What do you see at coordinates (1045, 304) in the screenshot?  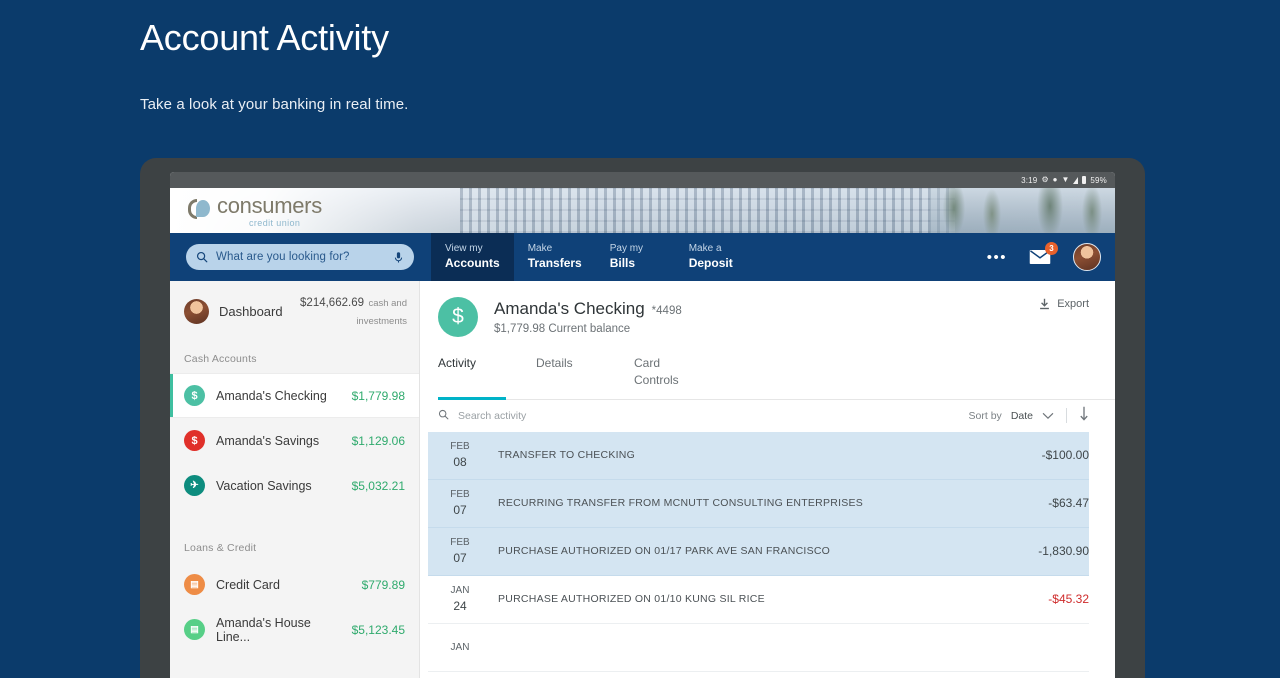 I see `download-icon` at bounding box center [1045, 304].